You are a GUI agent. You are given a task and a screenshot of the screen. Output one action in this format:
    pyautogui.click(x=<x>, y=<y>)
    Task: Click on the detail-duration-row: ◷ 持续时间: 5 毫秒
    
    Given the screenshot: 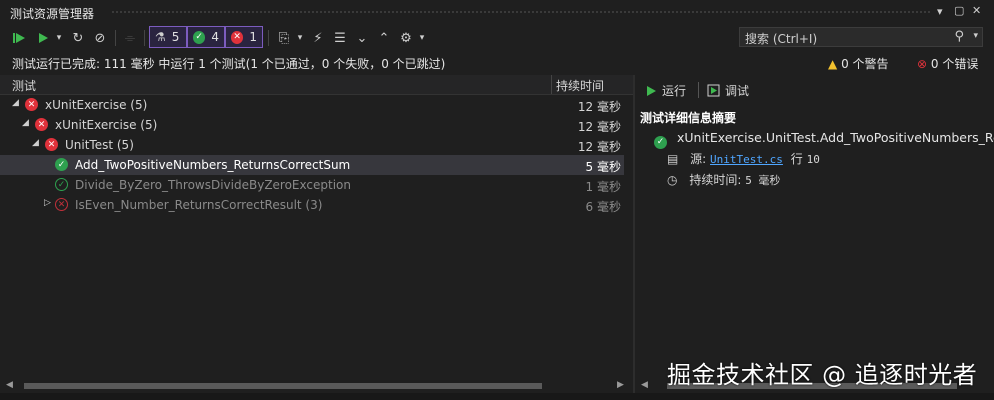 What is the action you would take?
    pyautogui.click(x=723, y=179)
    